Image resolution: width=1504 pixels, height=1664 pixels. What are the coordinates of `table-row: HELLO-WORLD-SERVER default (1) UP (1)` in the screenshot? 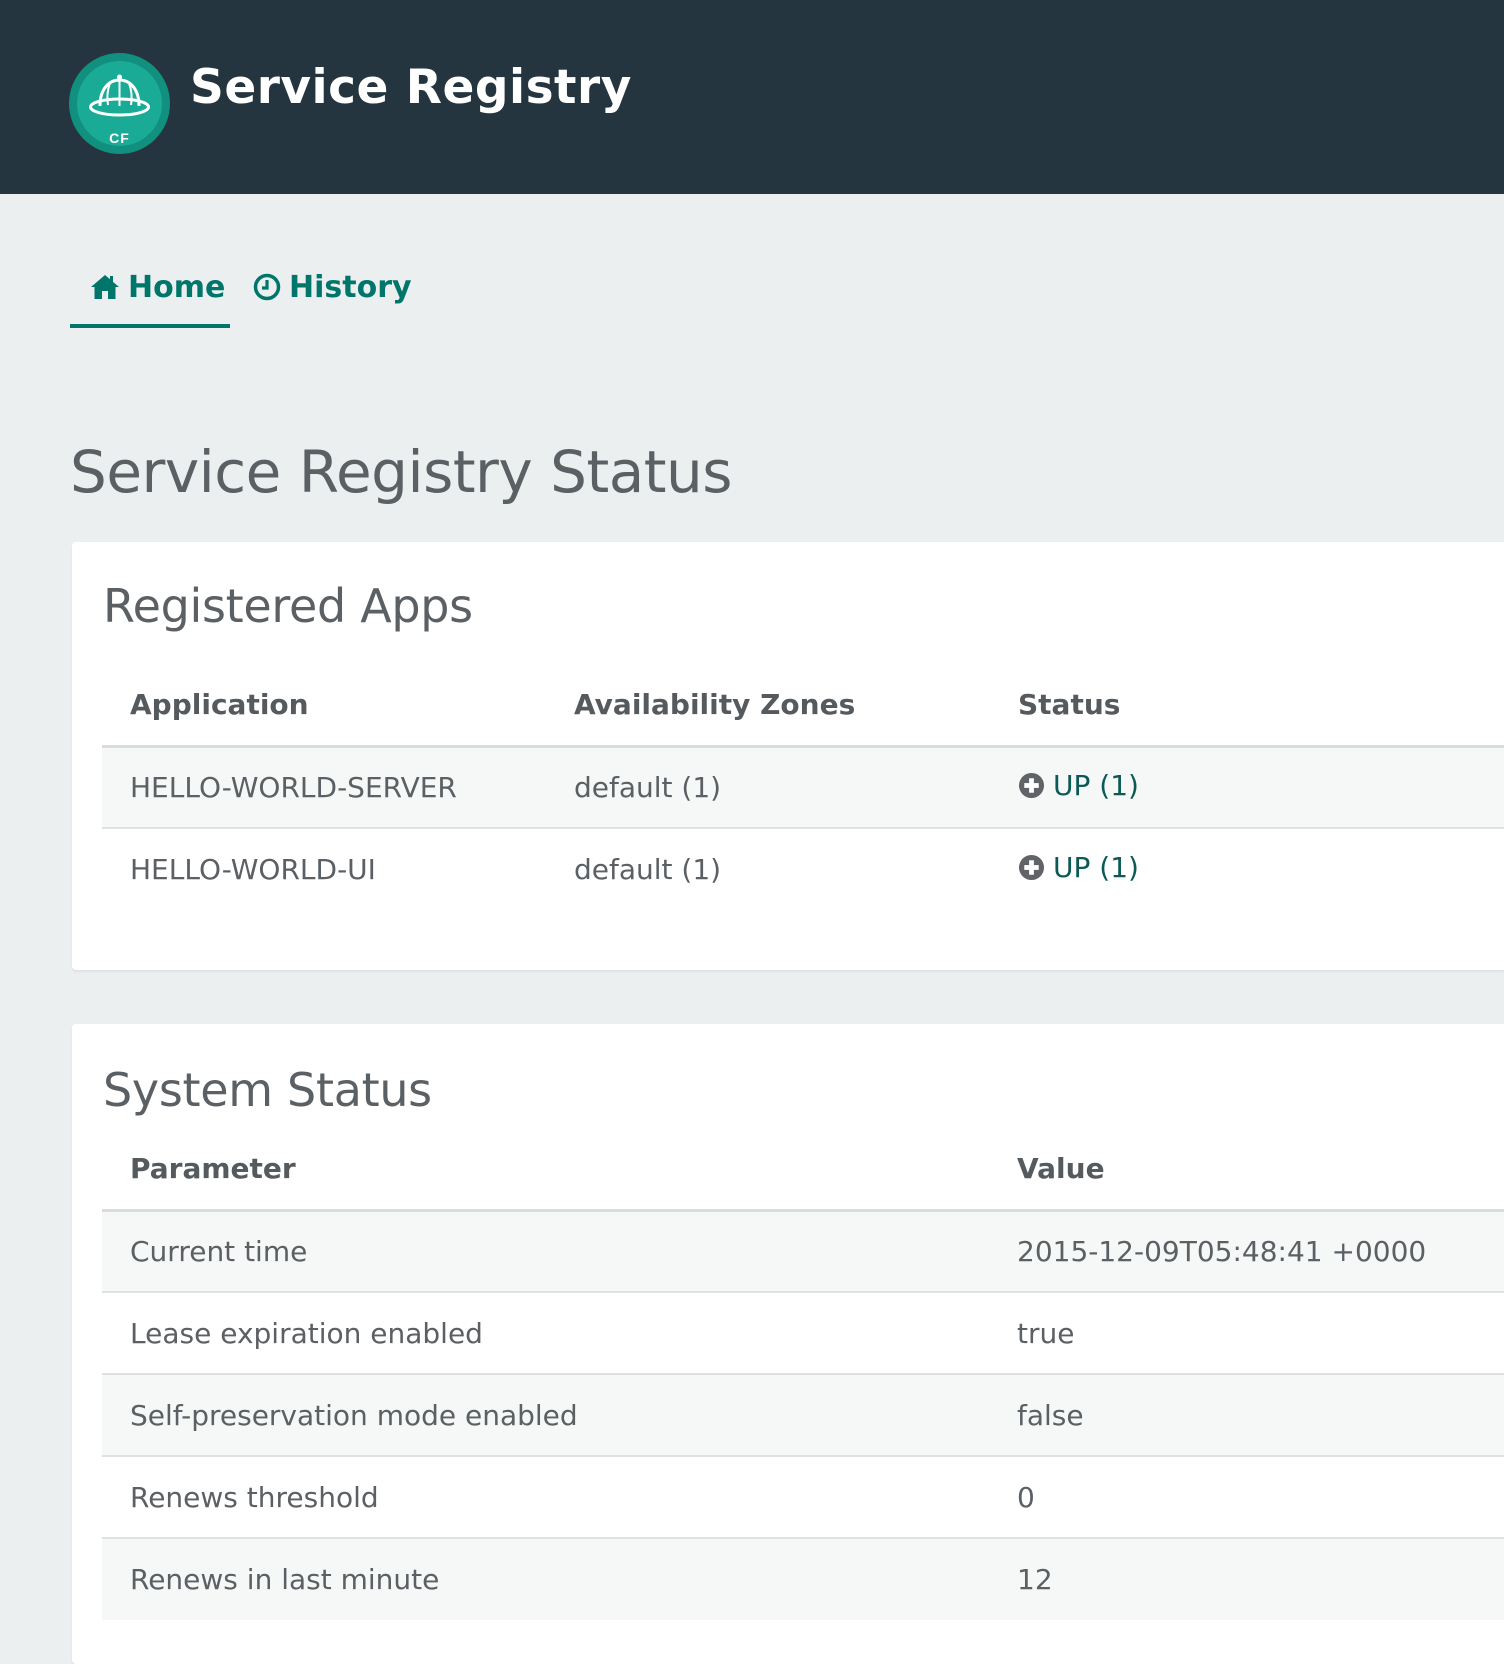 It's located at (803, 787).